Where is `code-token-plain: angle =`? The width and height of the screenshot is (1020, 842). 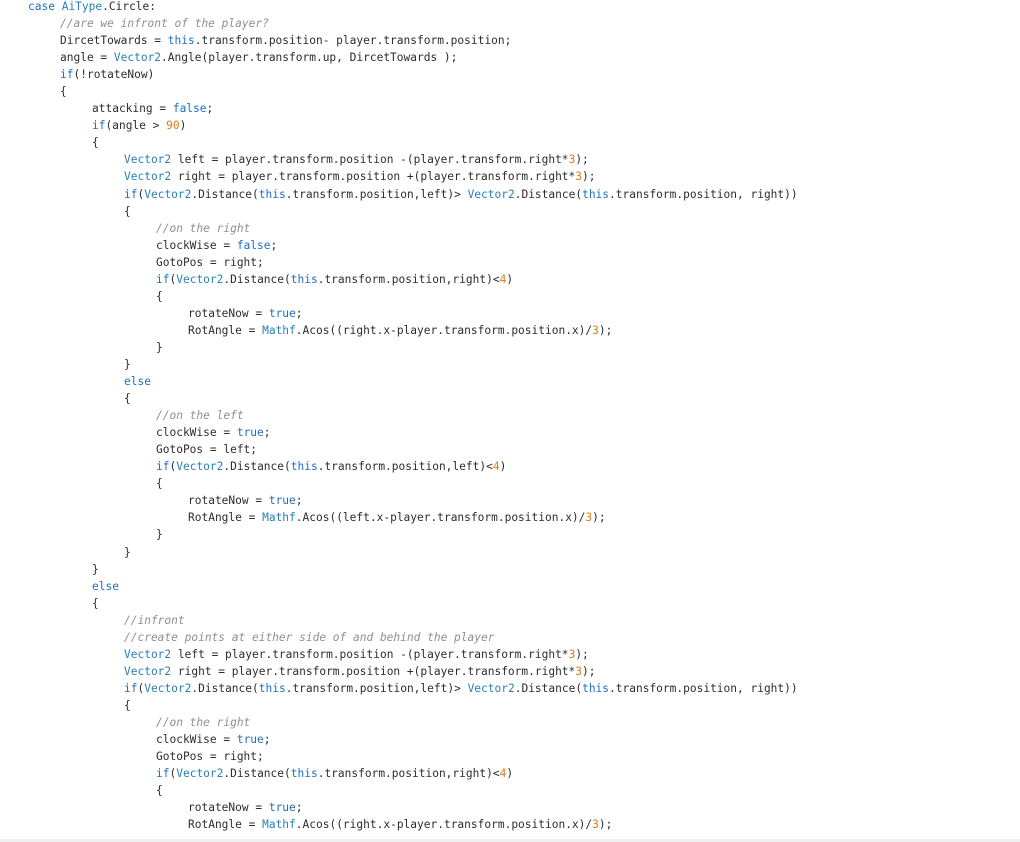 code-token-plain: angle = is located at coordinates (87, 58).